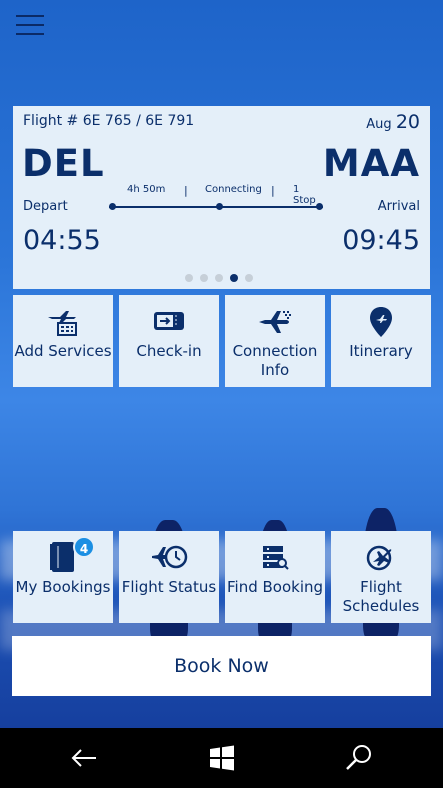  Describe the element at coordinates (275, 360) in the screenshot. I see `tile-label: Connection Info` at that location.